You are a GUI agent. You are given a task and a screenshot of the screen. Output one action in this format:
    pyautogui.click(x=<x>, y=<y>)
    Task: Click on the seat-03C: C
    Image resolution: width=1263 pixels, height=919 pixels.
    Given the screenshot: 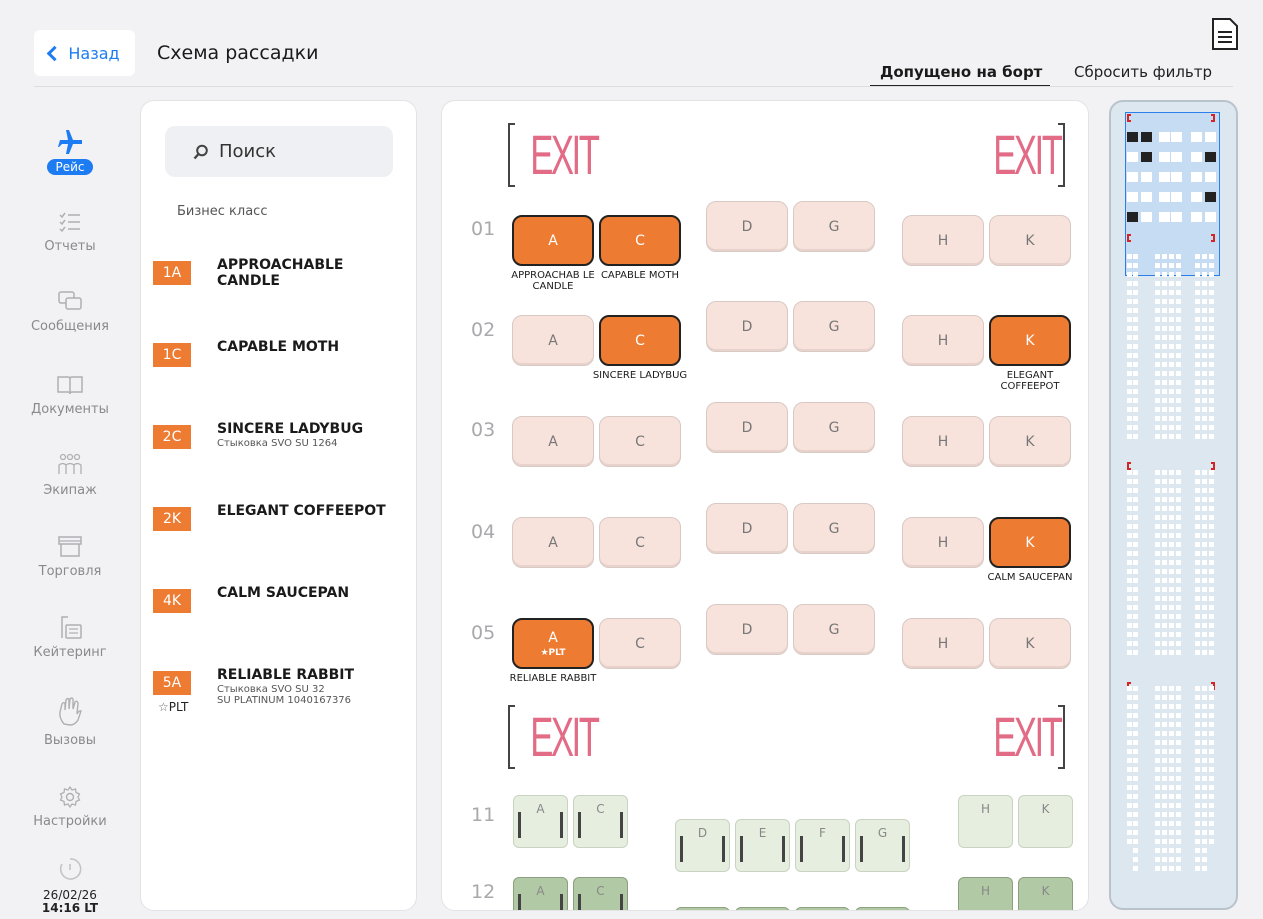 What is the action you would take?
    pyautogui.click(x=640, y=441)
    